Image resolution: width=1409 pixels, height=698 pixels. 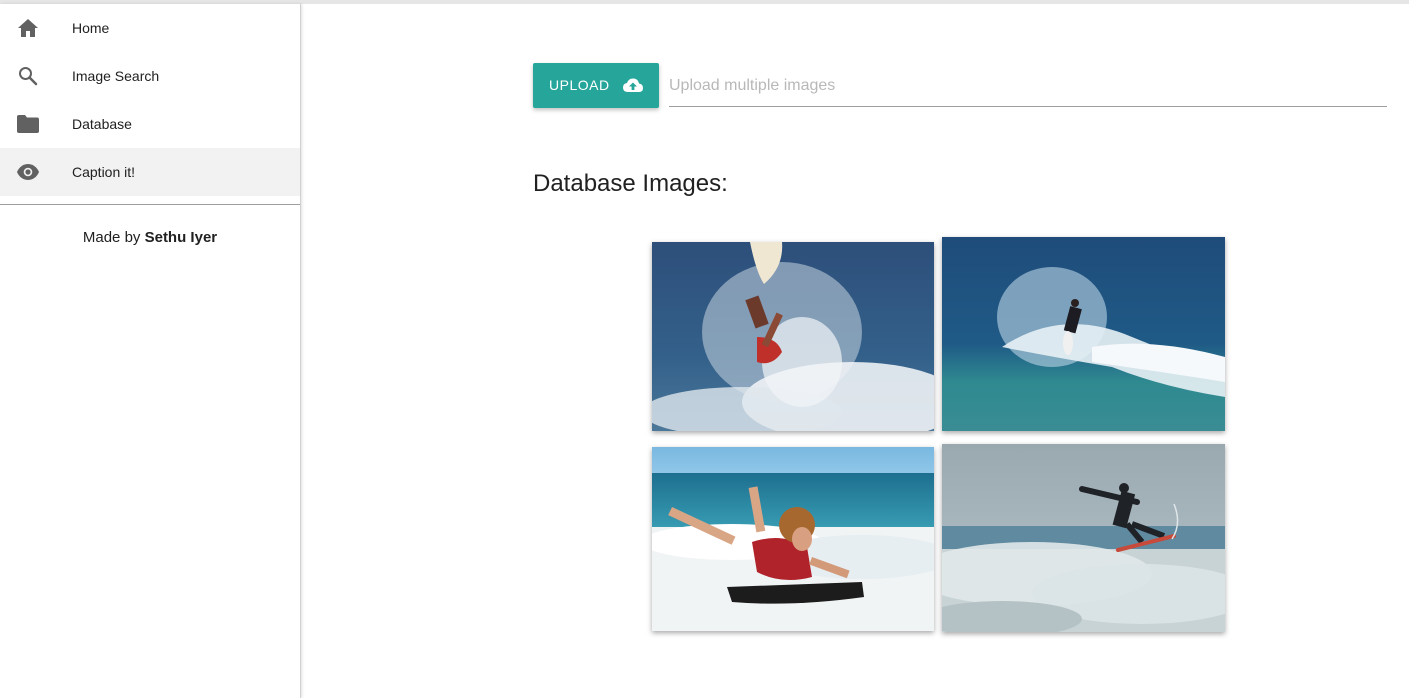 What do you see at coordinates (579, 85) in the screenshot?
I see `upload-button-label: UPLOAD` at bounding box center [579, 85].